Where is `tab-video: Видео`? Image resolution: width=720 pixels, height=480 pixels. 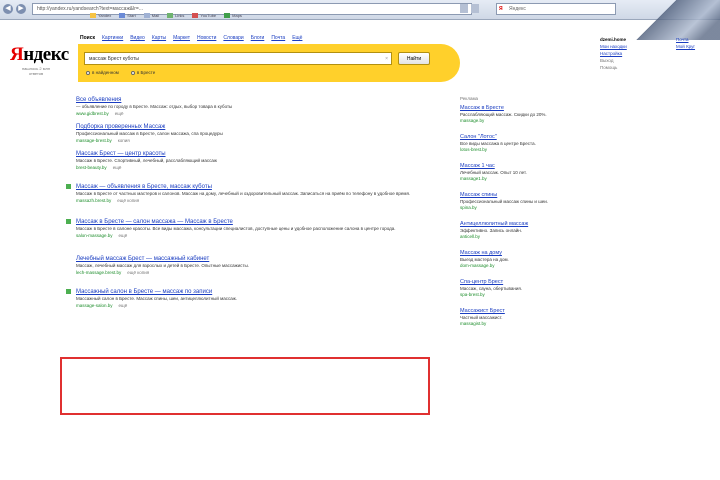
tab-video: Видео is located at coordinates (137, 38).